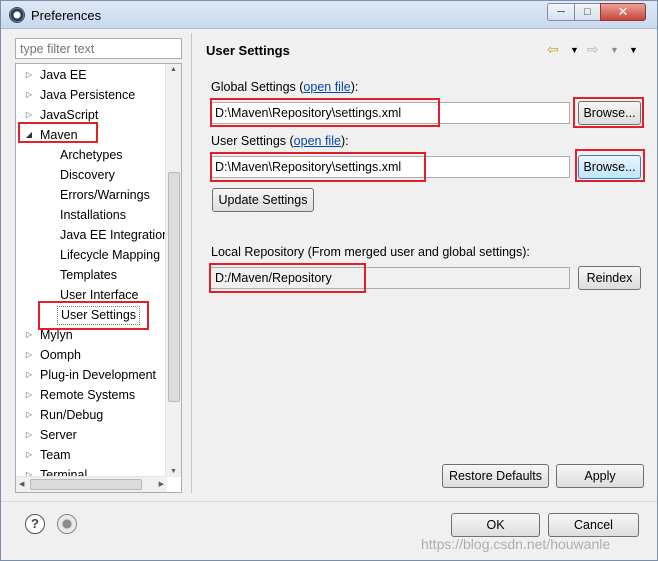  I want to click on tree-horizontal-scroll-thumb, so click(86, 484).